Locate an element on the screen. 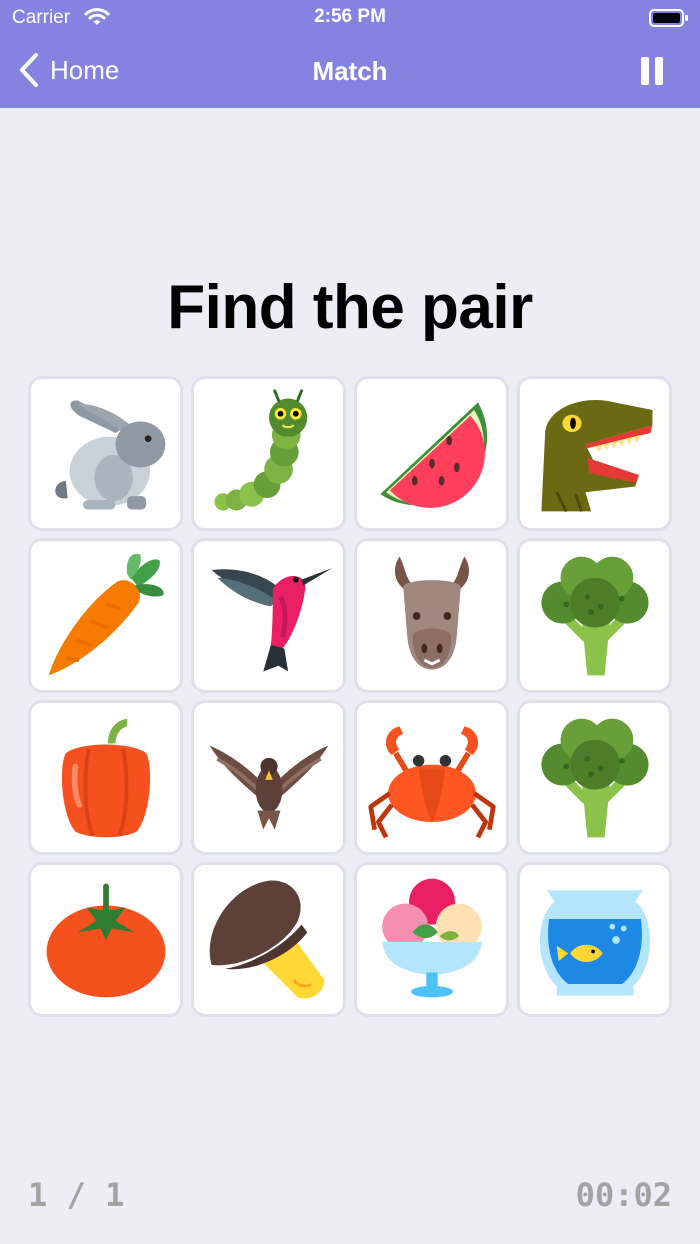 This screenshot has height=1244, width=700. bell-pepper-icon is located at coordinates (105, 777).